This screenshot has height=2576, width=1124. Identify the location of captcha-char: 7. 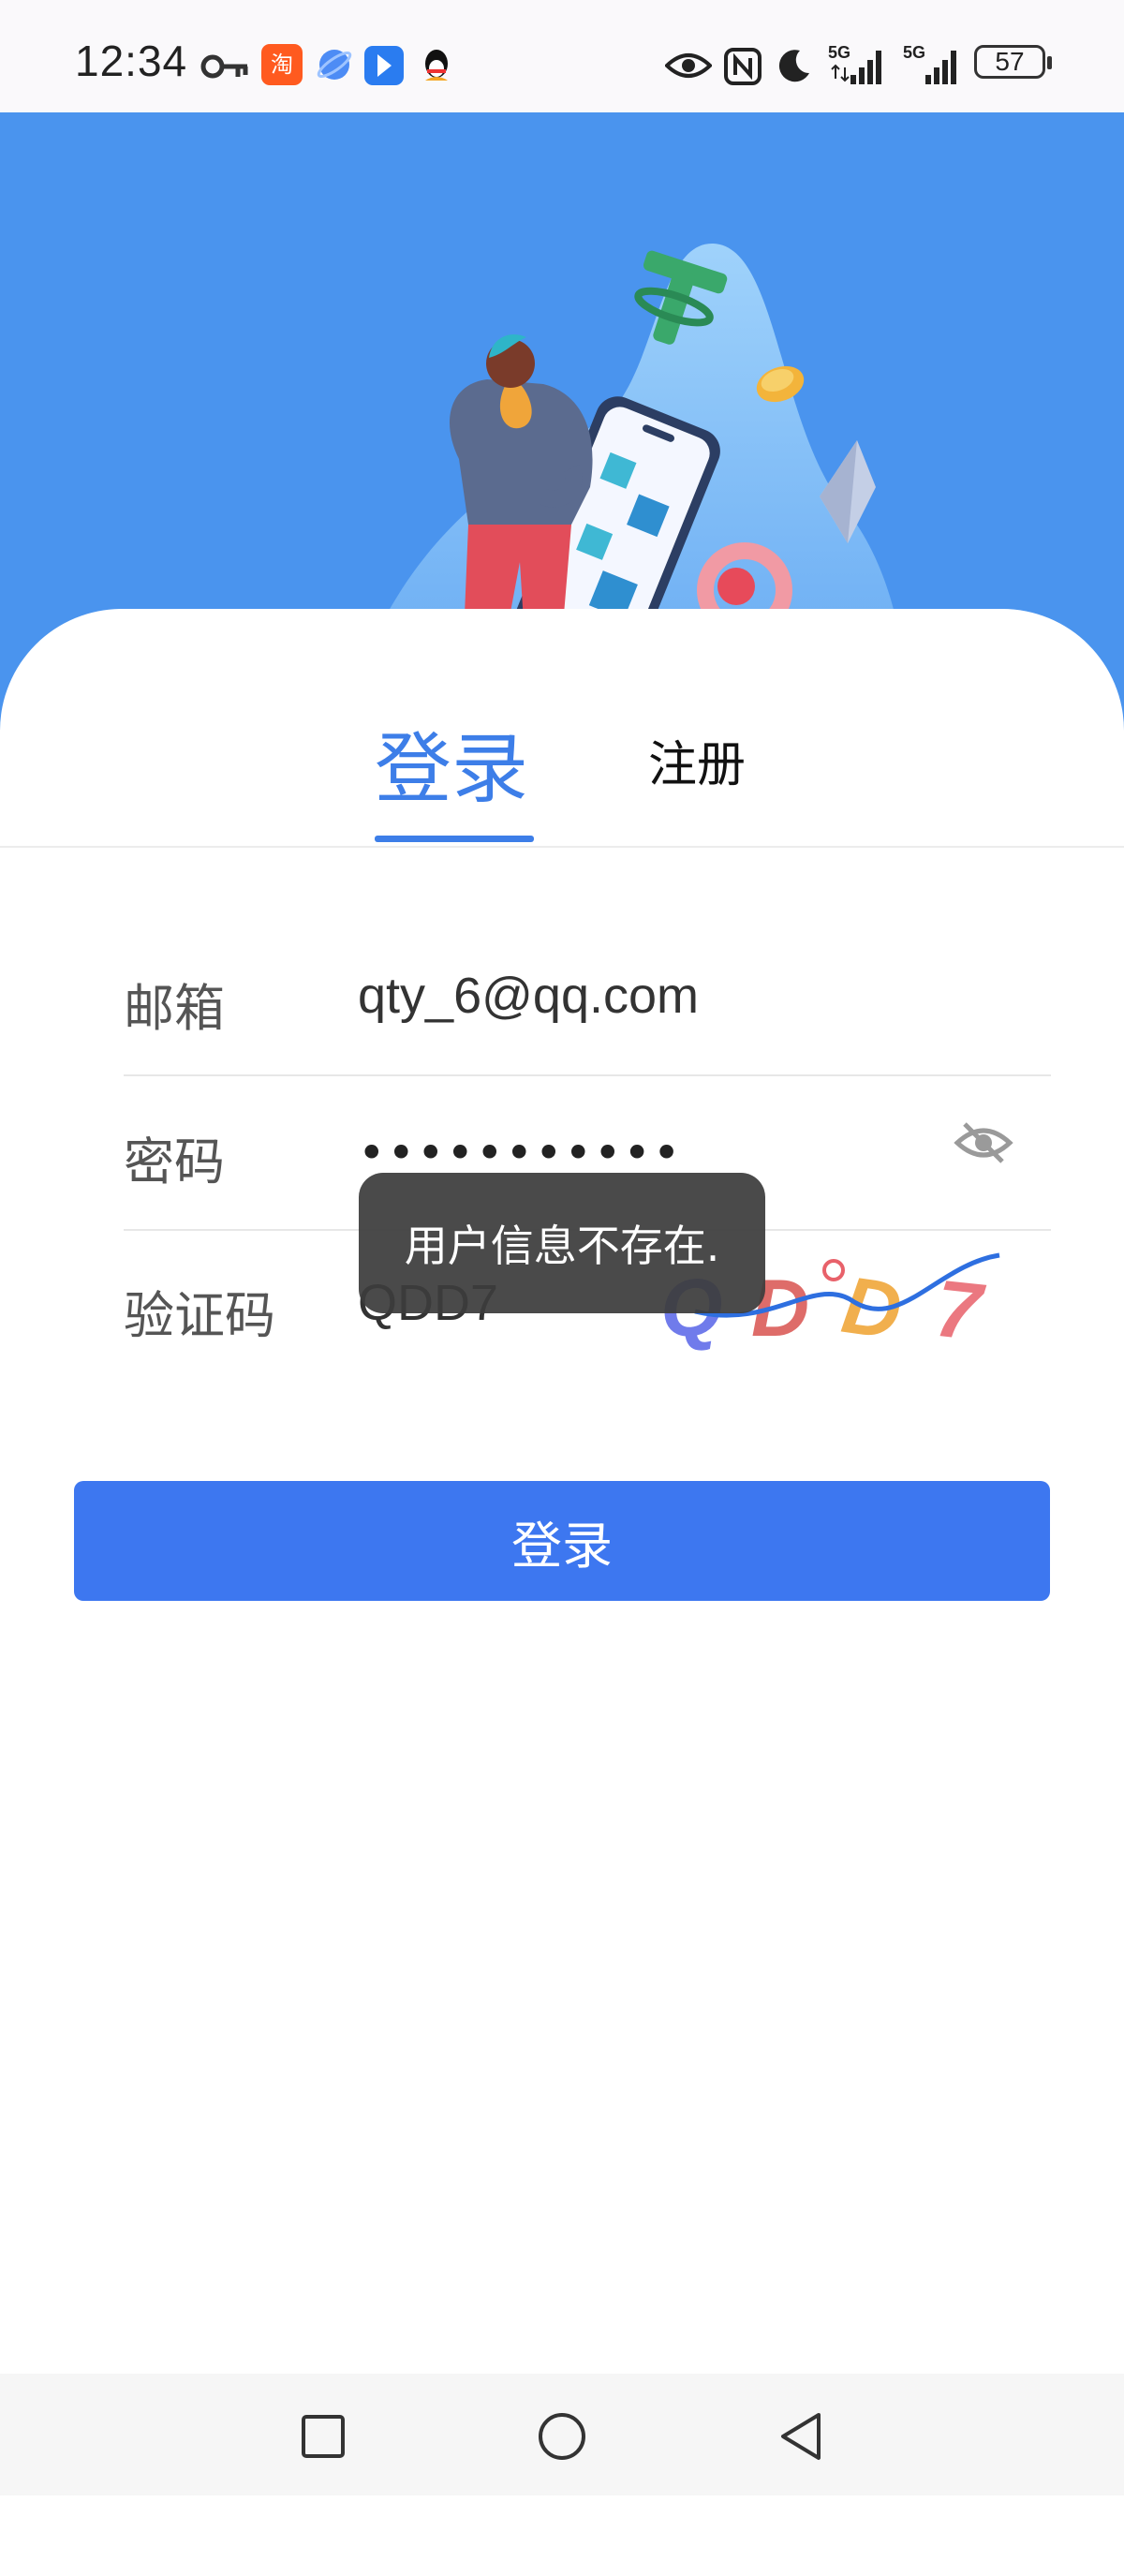
(960, 1311).